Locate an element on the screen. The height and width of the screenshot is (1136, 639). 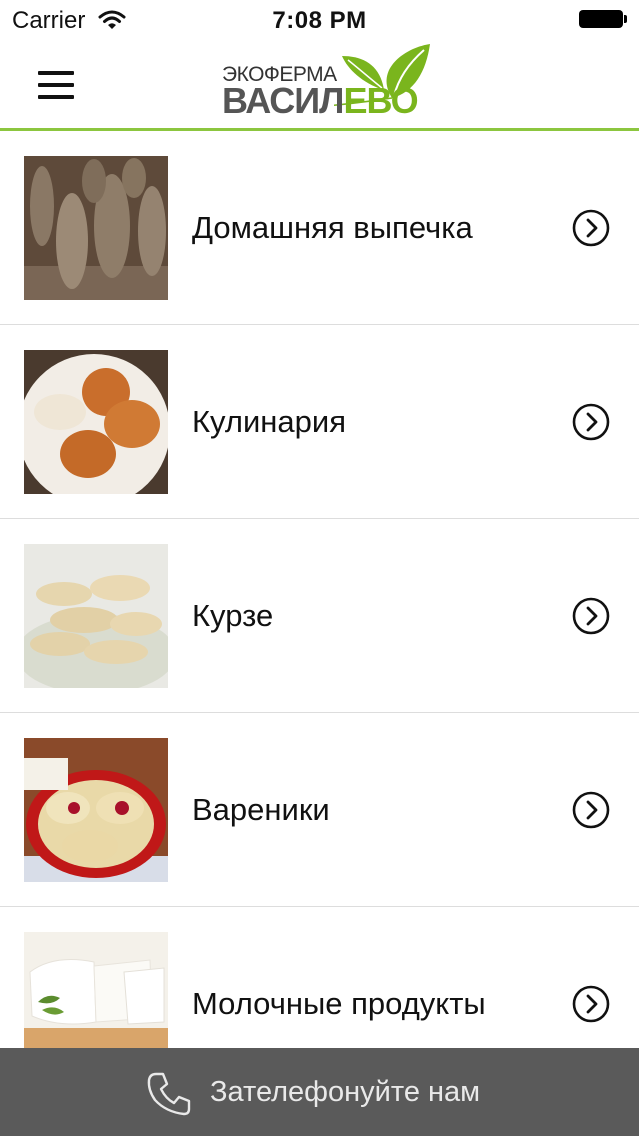
battery-icon is located at coordinates (603, 20).